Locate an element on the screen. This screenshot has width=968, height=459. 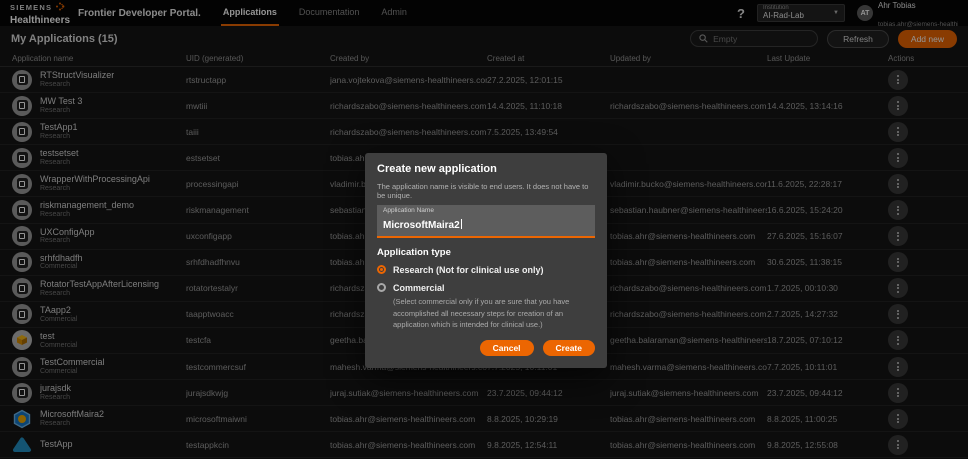
commercial-radio-option: Commercial is located at coordinates (486, 288).